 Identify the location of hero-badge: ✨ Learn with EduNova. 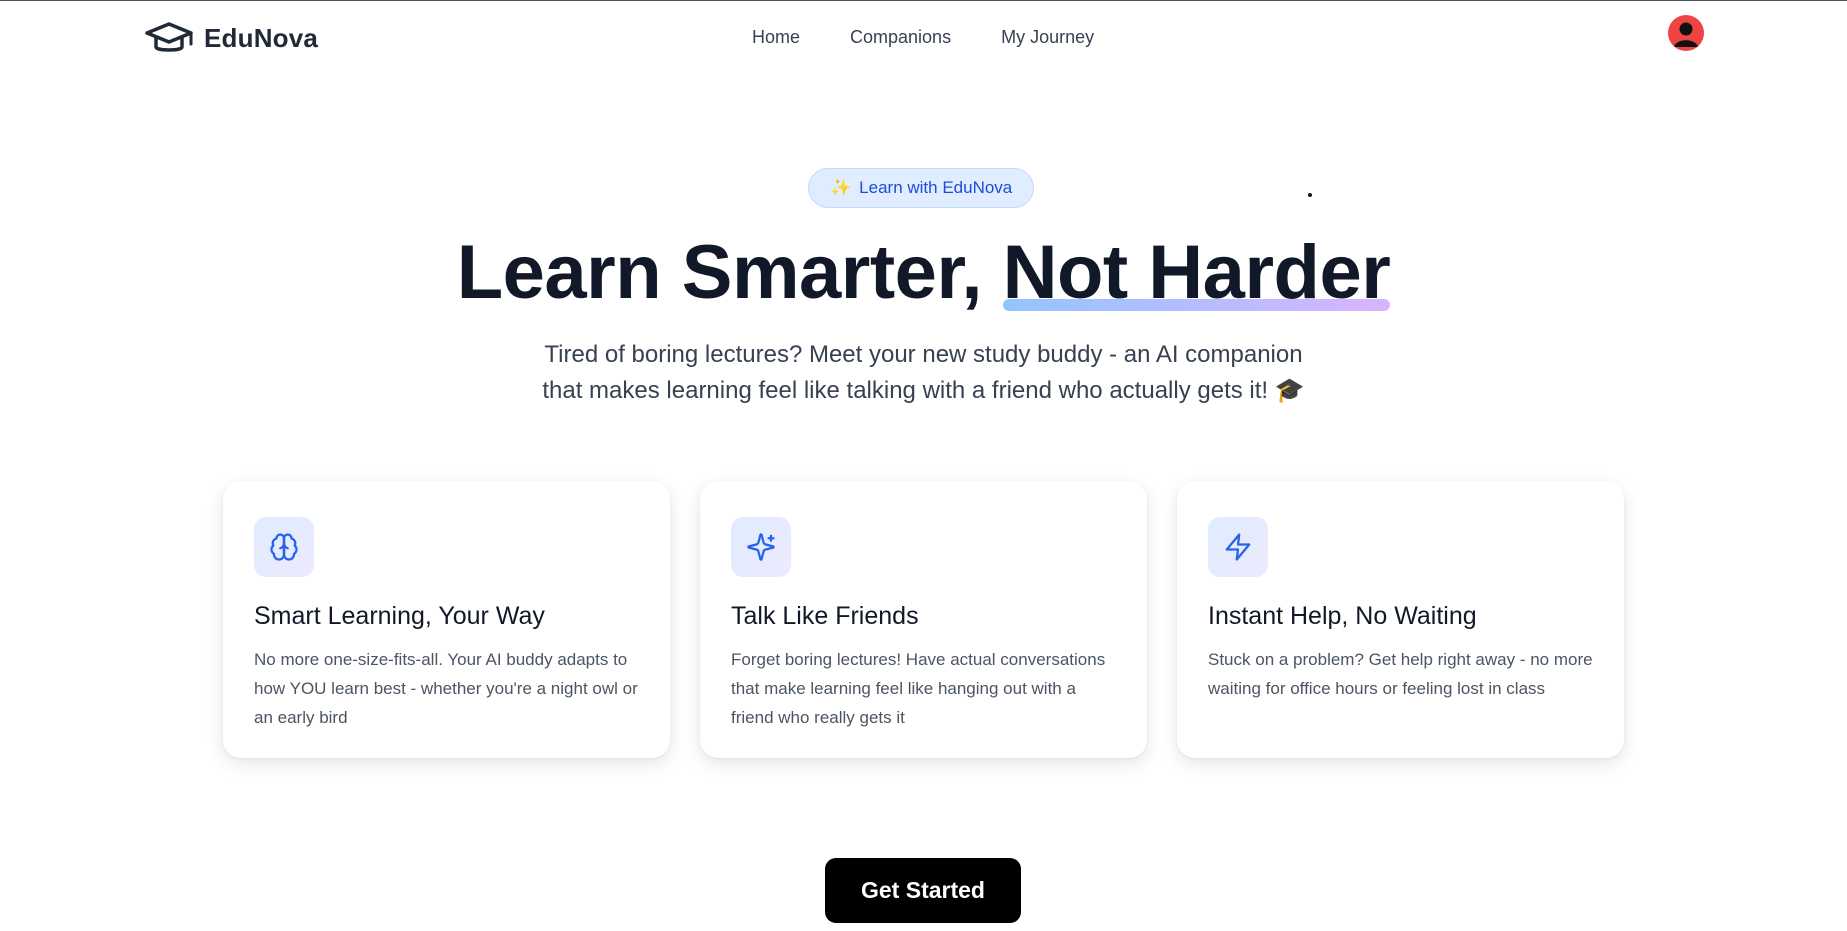
(921, 188).